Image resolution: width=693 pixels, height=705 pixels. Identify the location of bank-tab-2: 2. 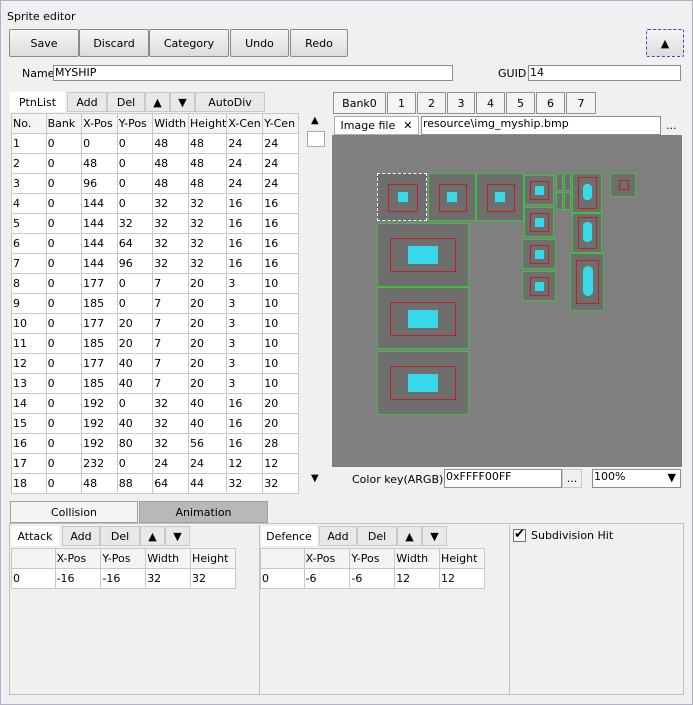
(431, 103).